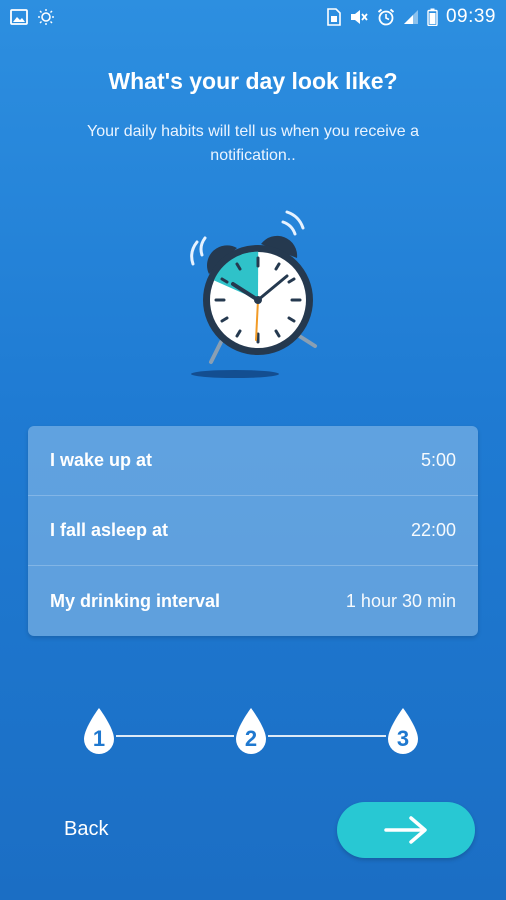 The height and width of the screenshot is (900, 506). I want to click on sim-icon, so click(334, 17).